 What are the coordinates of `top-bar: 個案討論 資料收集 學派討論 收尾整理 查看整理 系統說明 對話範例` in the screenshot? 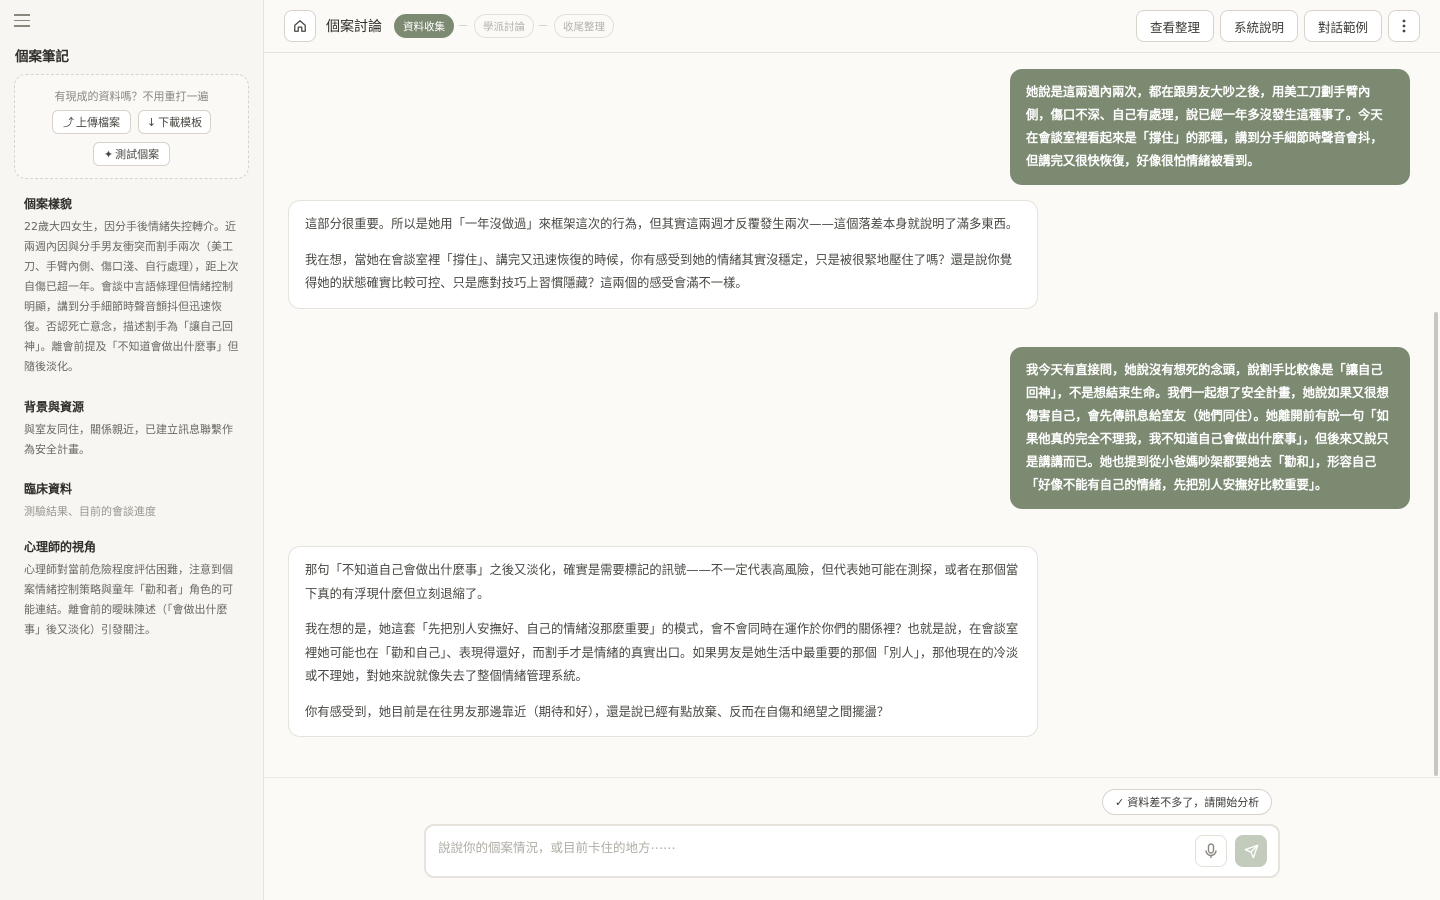 It's located at (852, 26).